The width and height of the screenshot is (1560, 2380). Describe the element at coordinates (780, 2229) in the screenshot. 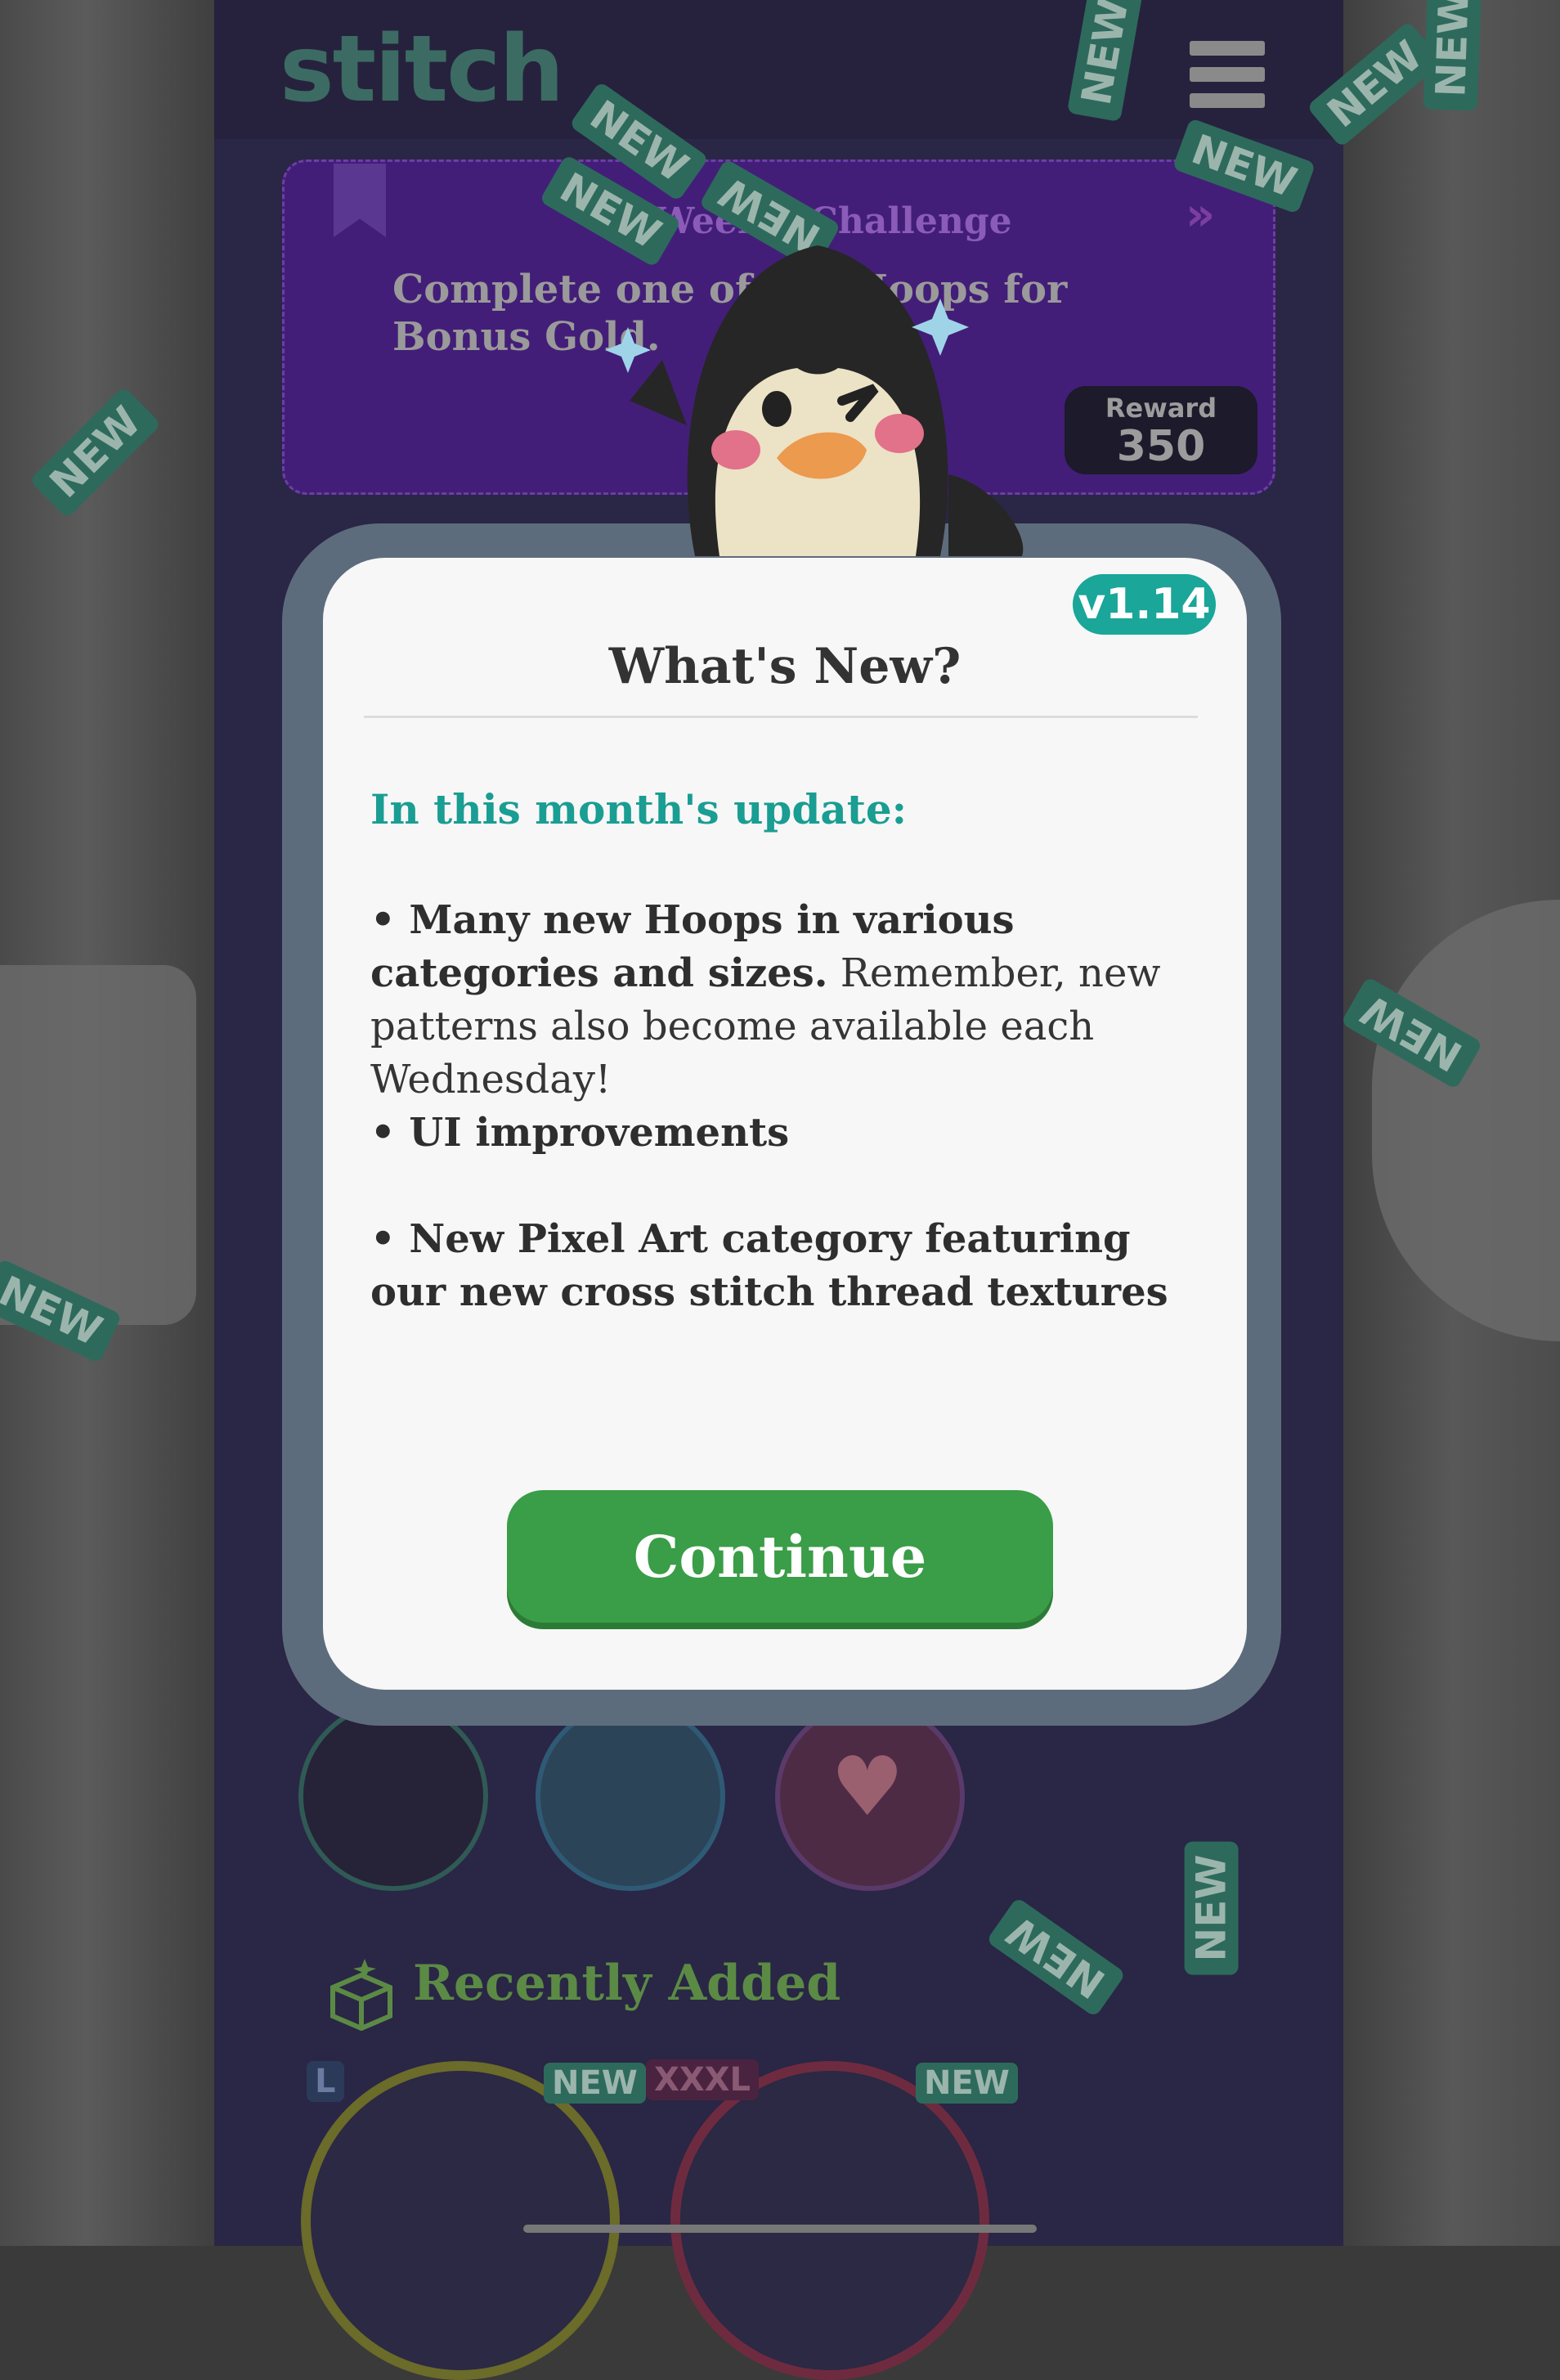

I see `home-indicator` at that location.